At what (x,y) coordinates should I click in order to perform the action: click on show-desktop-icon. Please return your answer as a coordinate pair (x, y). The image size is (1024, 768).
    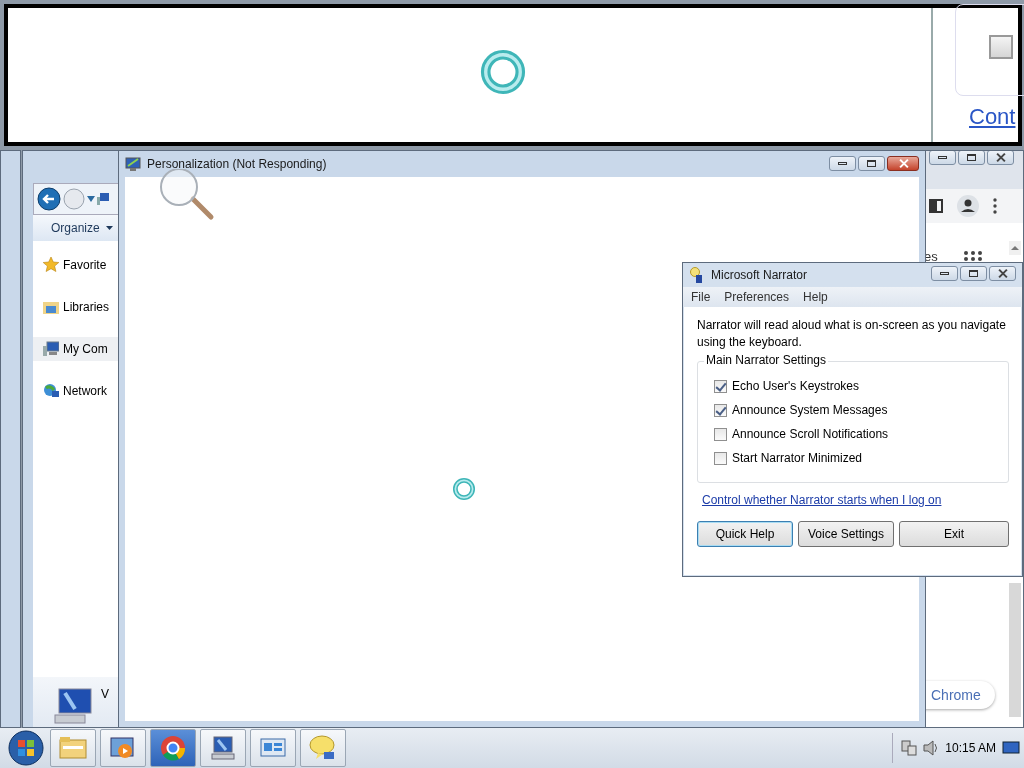
    Looking at the image, I should click on (1011, 748).